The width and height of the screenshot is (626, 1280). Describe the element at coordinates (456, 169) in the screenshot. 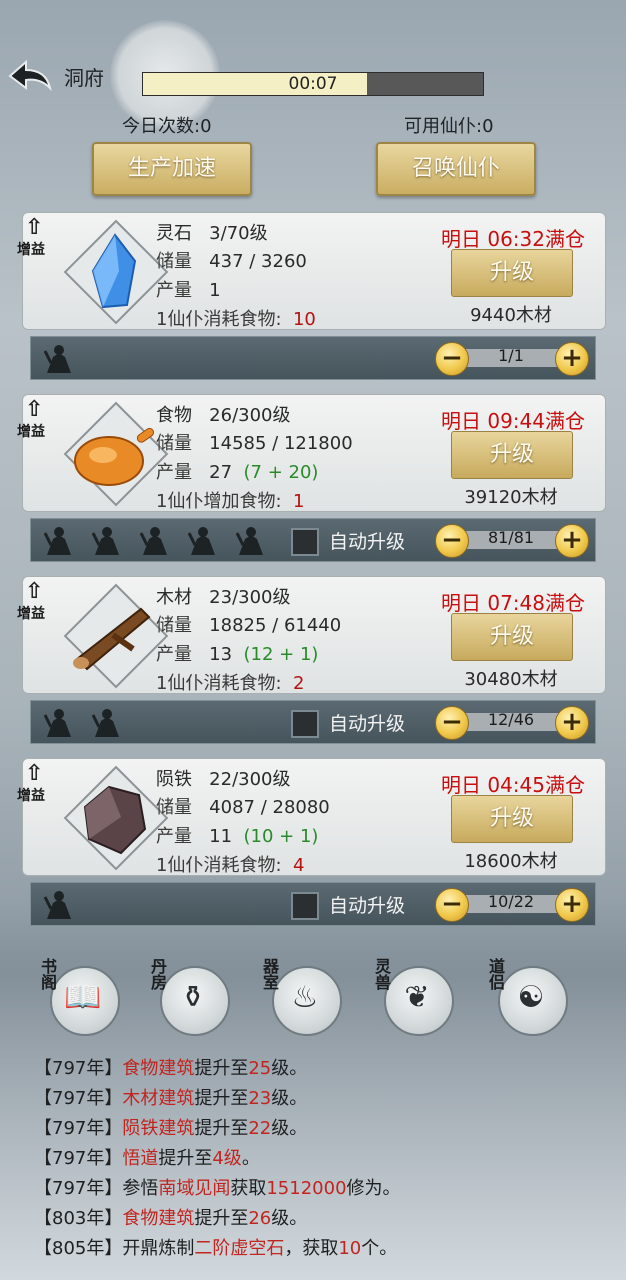

I see `summon-button: 召唤仙仆` at that location.